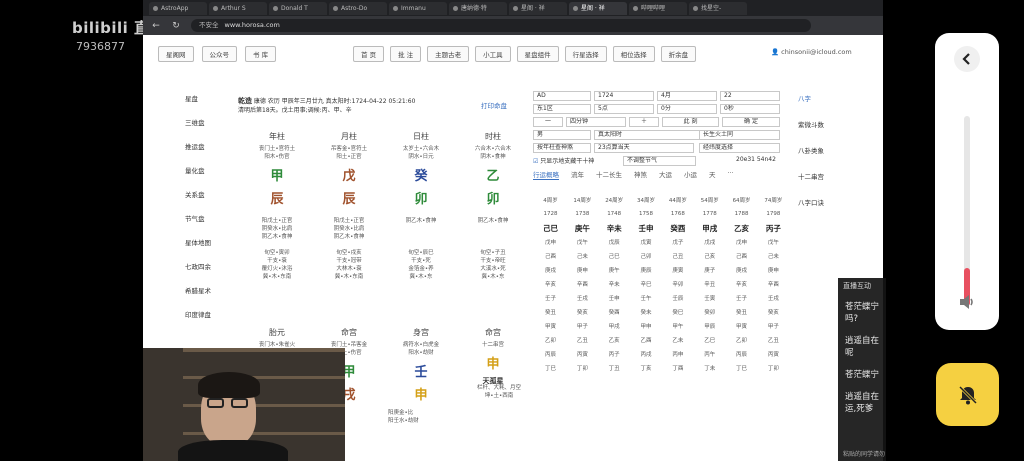 The image size is (1024, 461). Describe the element at coordinates (198, 98) in the screenshot. I see `sidebar-item: 星盘` at that location.